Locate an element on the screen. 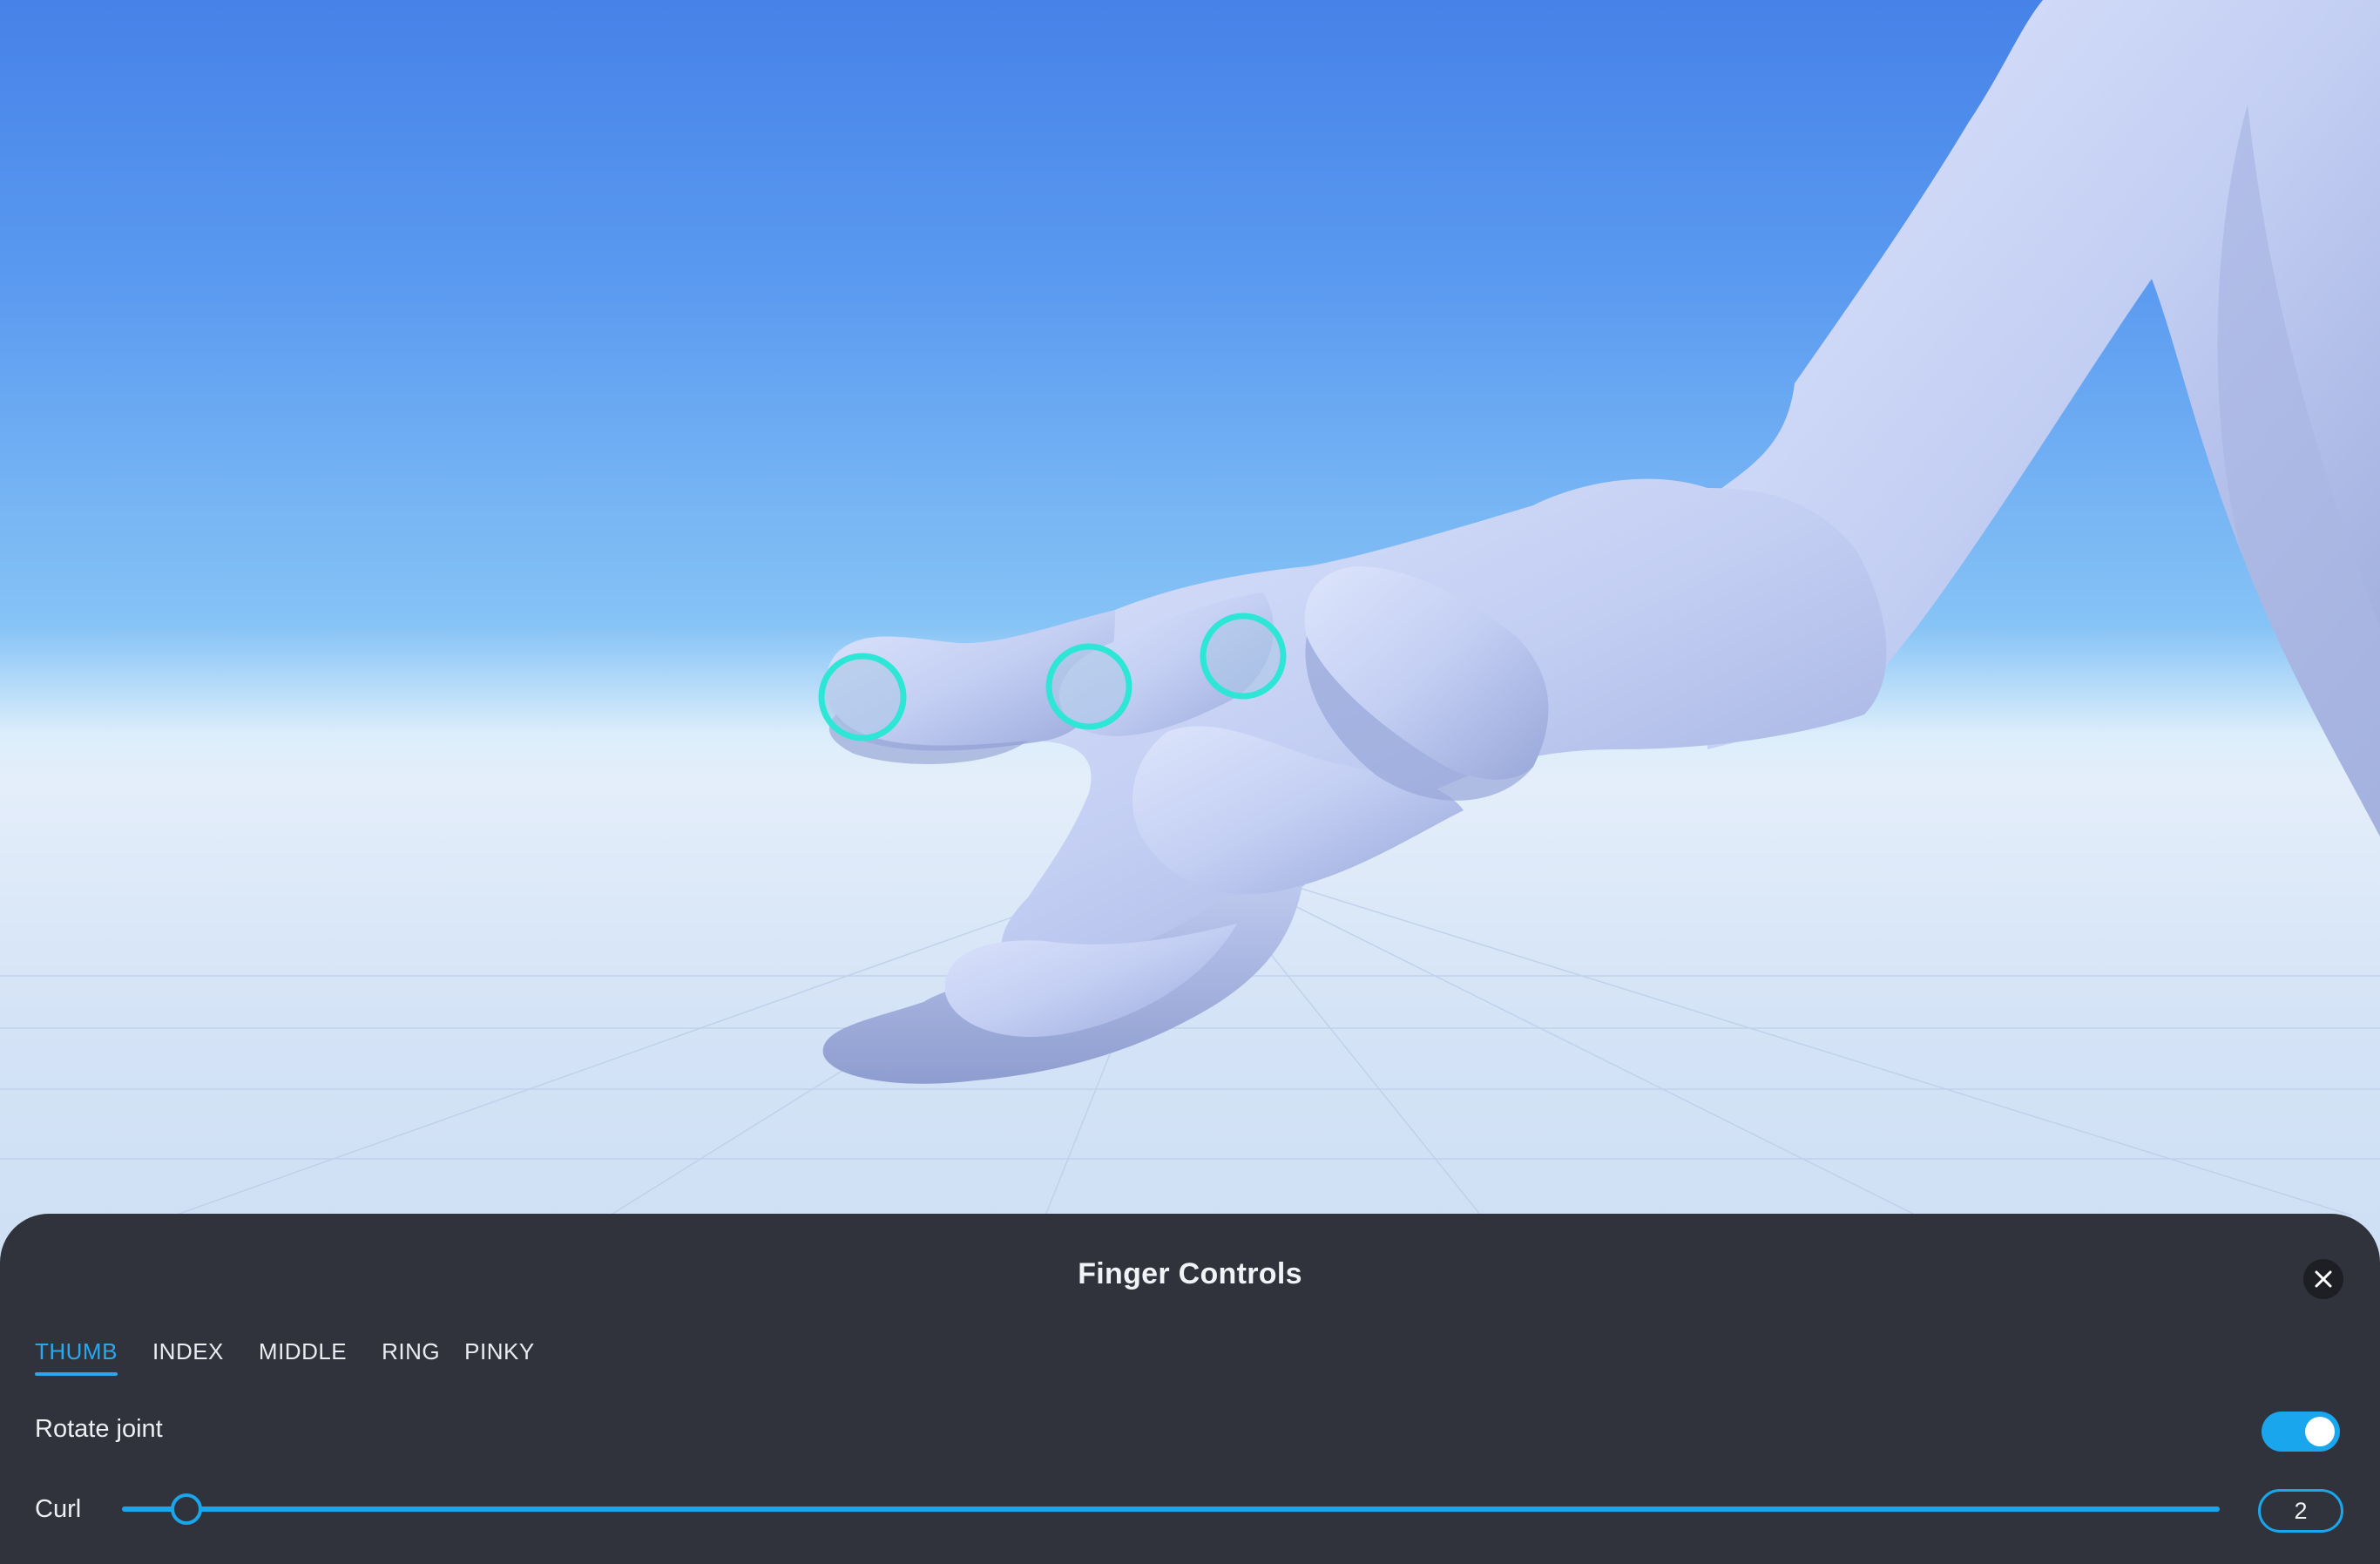  tab-thumb: THUMB is located at coordinates (76, 1357).